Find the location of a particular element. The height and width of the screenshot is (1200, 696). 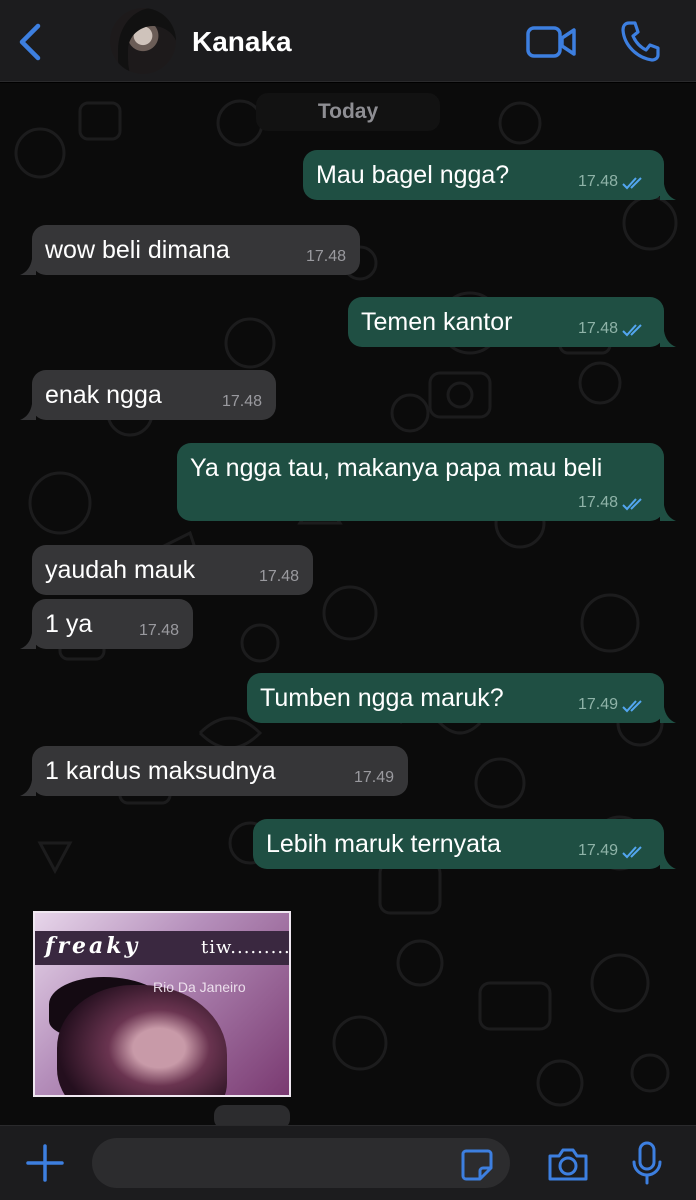

message-text: wow beli dimana is located at coordinates (137, 250).